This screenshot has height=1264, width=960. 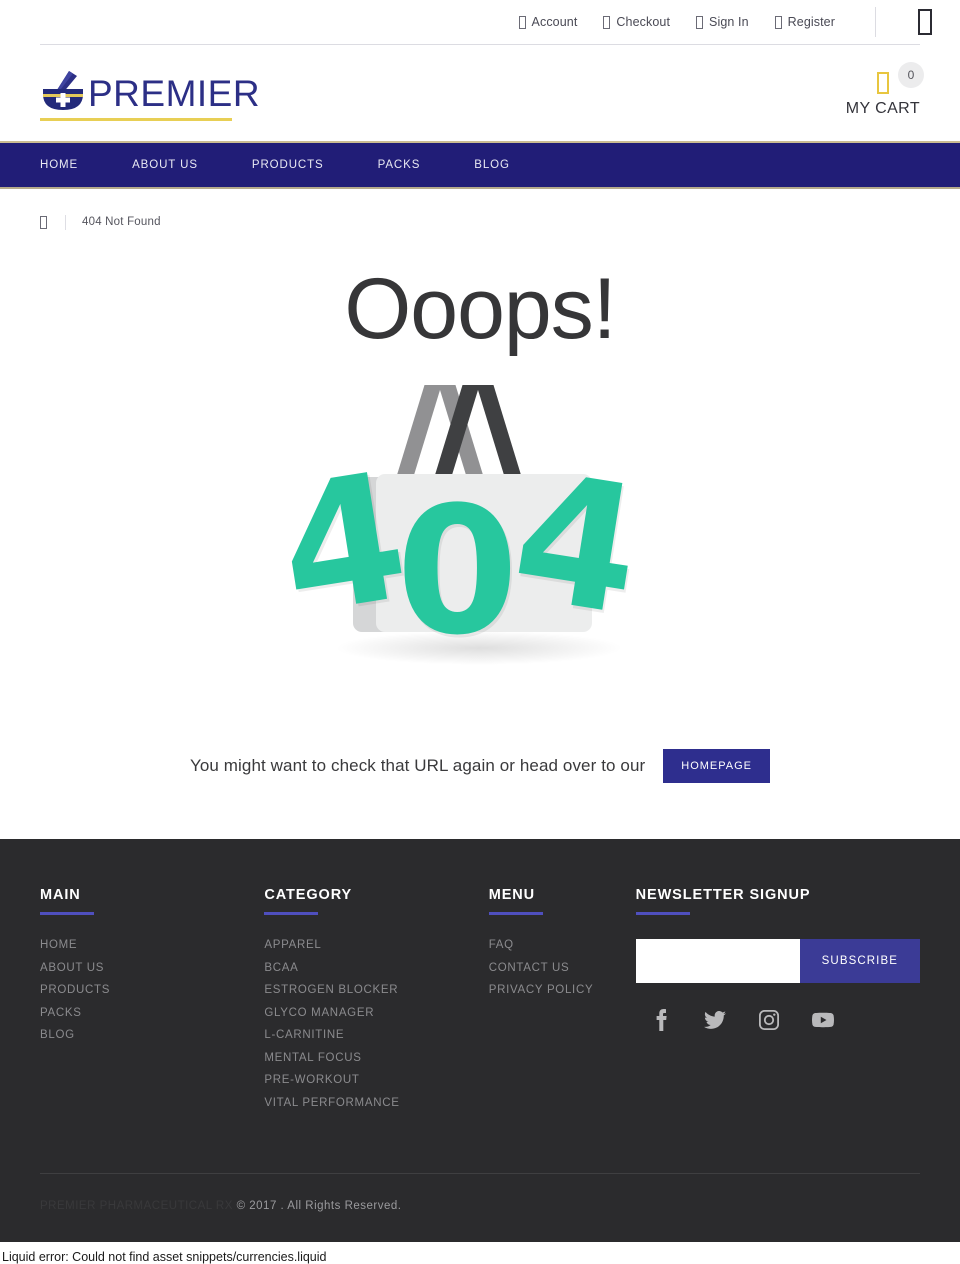 What do you see at coordinates (562, 990) in the screenshot?
I see `footer-link-privacy-policy: PRIVACY POLICY` at bounding box center [562, 990].